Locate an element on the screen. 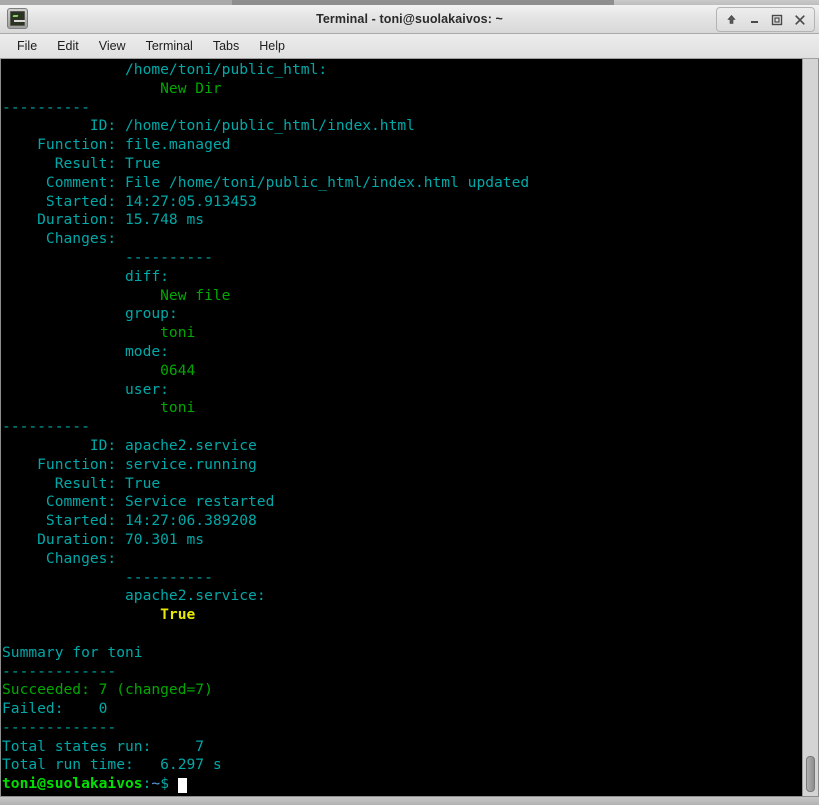 Image resolution: width=819 pixels, height=805 pixels. shell-prompt: toni@suolakaivos:~$ is located at coordinates (265, 784).